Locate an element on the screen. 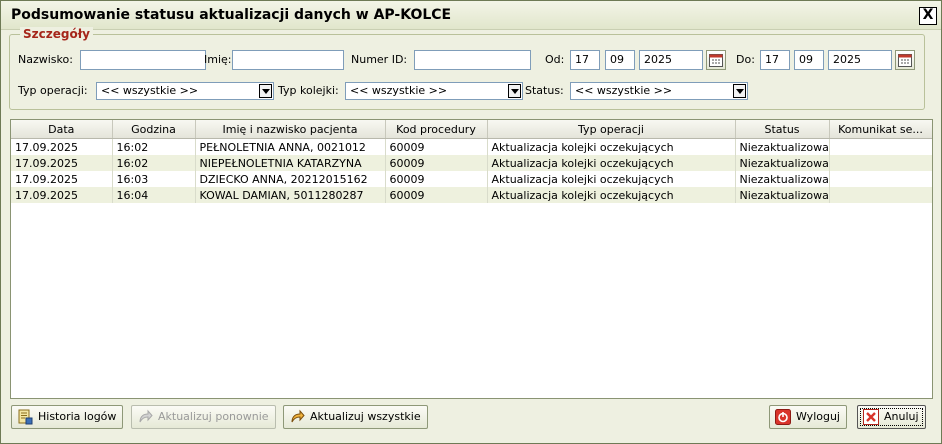 This screenshot has height=444, width=942. typ-operacji-select: << wszystkie >> is located at coordinates (185, 91).